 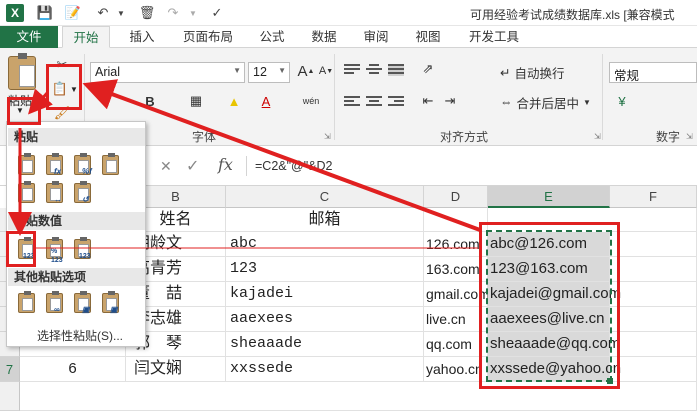 What do you see at coordinates (27, 303) in the screenshot?
I see `paste-formatting-icon` at bounding box center [27, 303].